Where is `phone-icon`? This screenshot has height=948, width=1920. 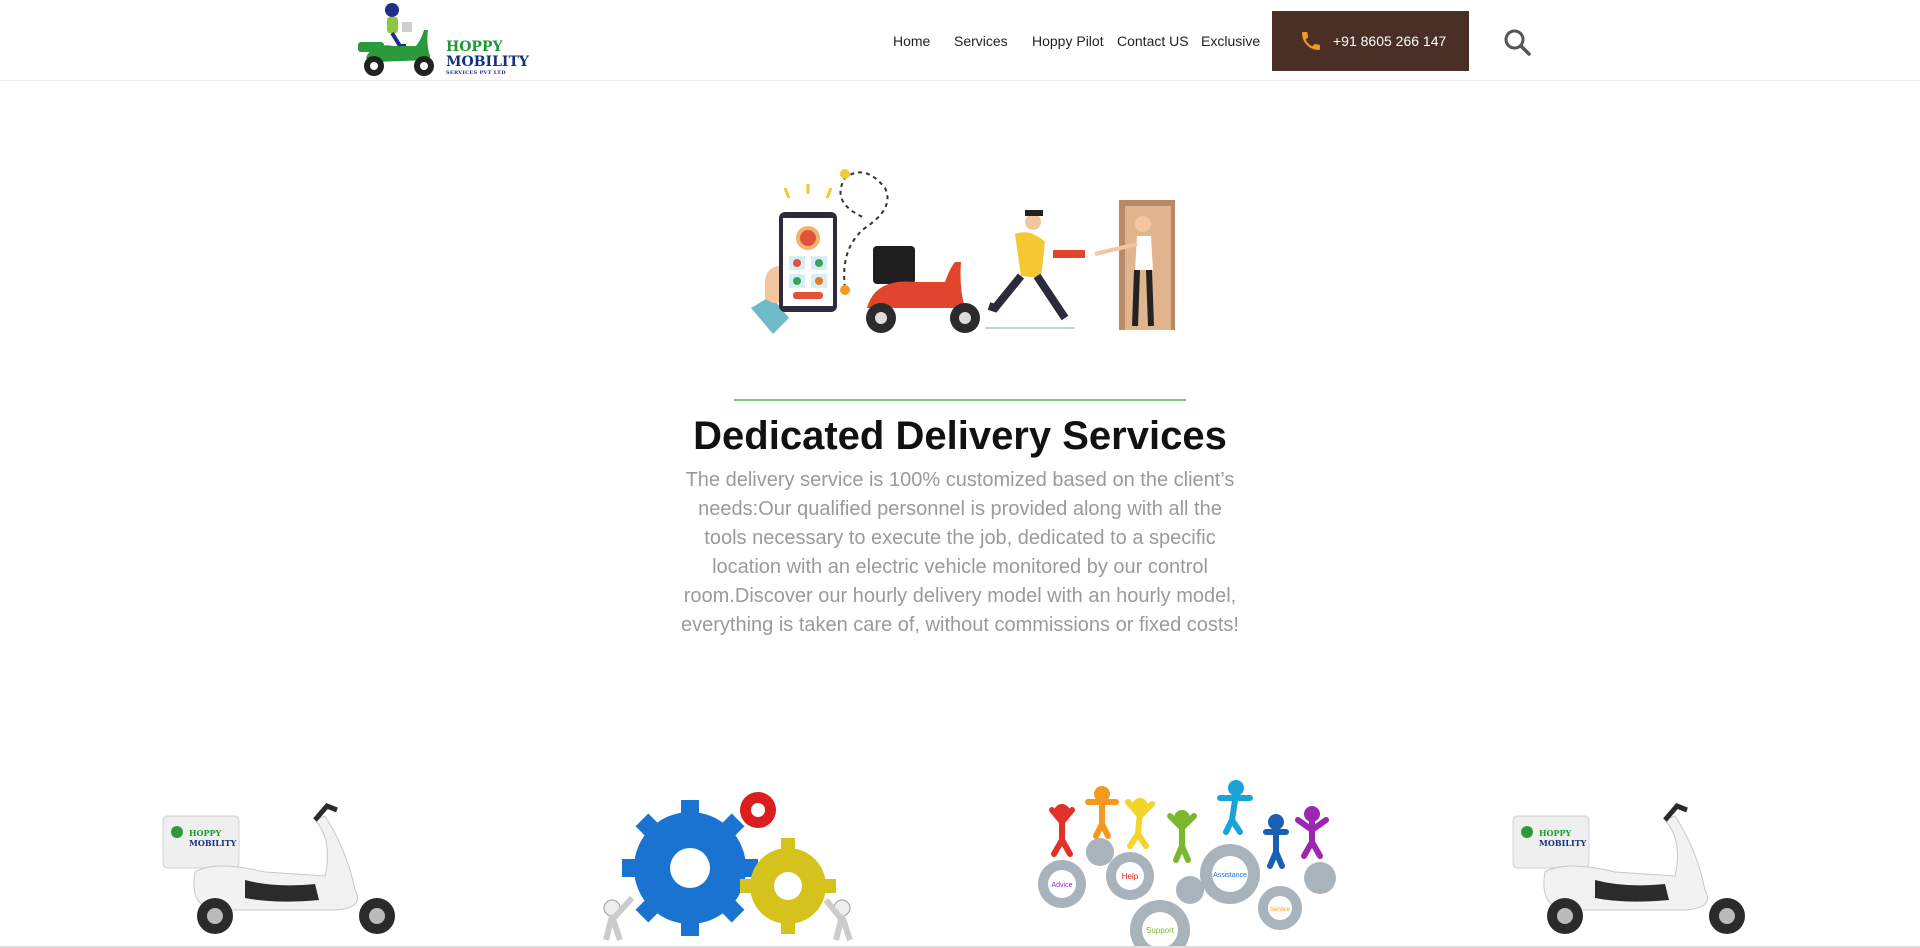 phone-icon is located at coordinates (1311, 41).